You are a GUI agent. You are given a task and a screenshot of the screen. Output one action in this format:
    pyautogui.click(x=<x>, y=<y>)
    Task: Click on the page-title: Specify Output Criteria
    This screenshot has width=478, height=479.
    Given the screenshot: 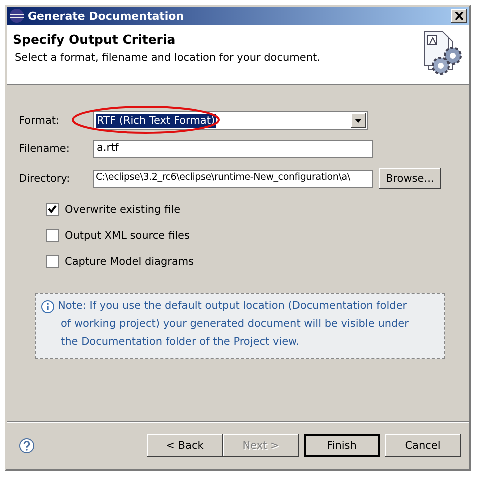 What is the action you would take?
    pyautogui.click(x=95, y=39)
    